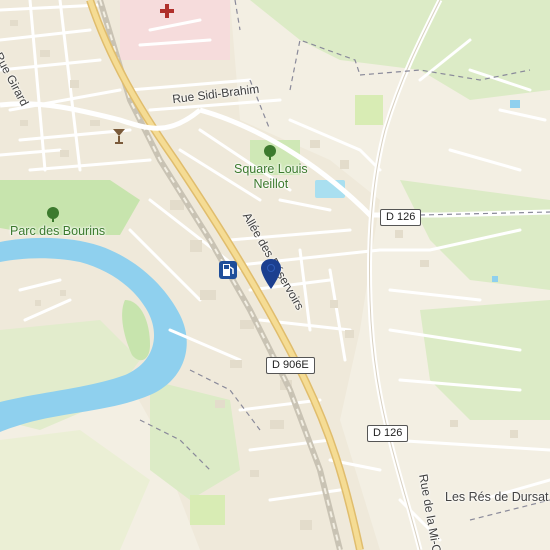  I want to click on park-label-square-louis-neillot: Square Louis Neillot, so click(271, 177).